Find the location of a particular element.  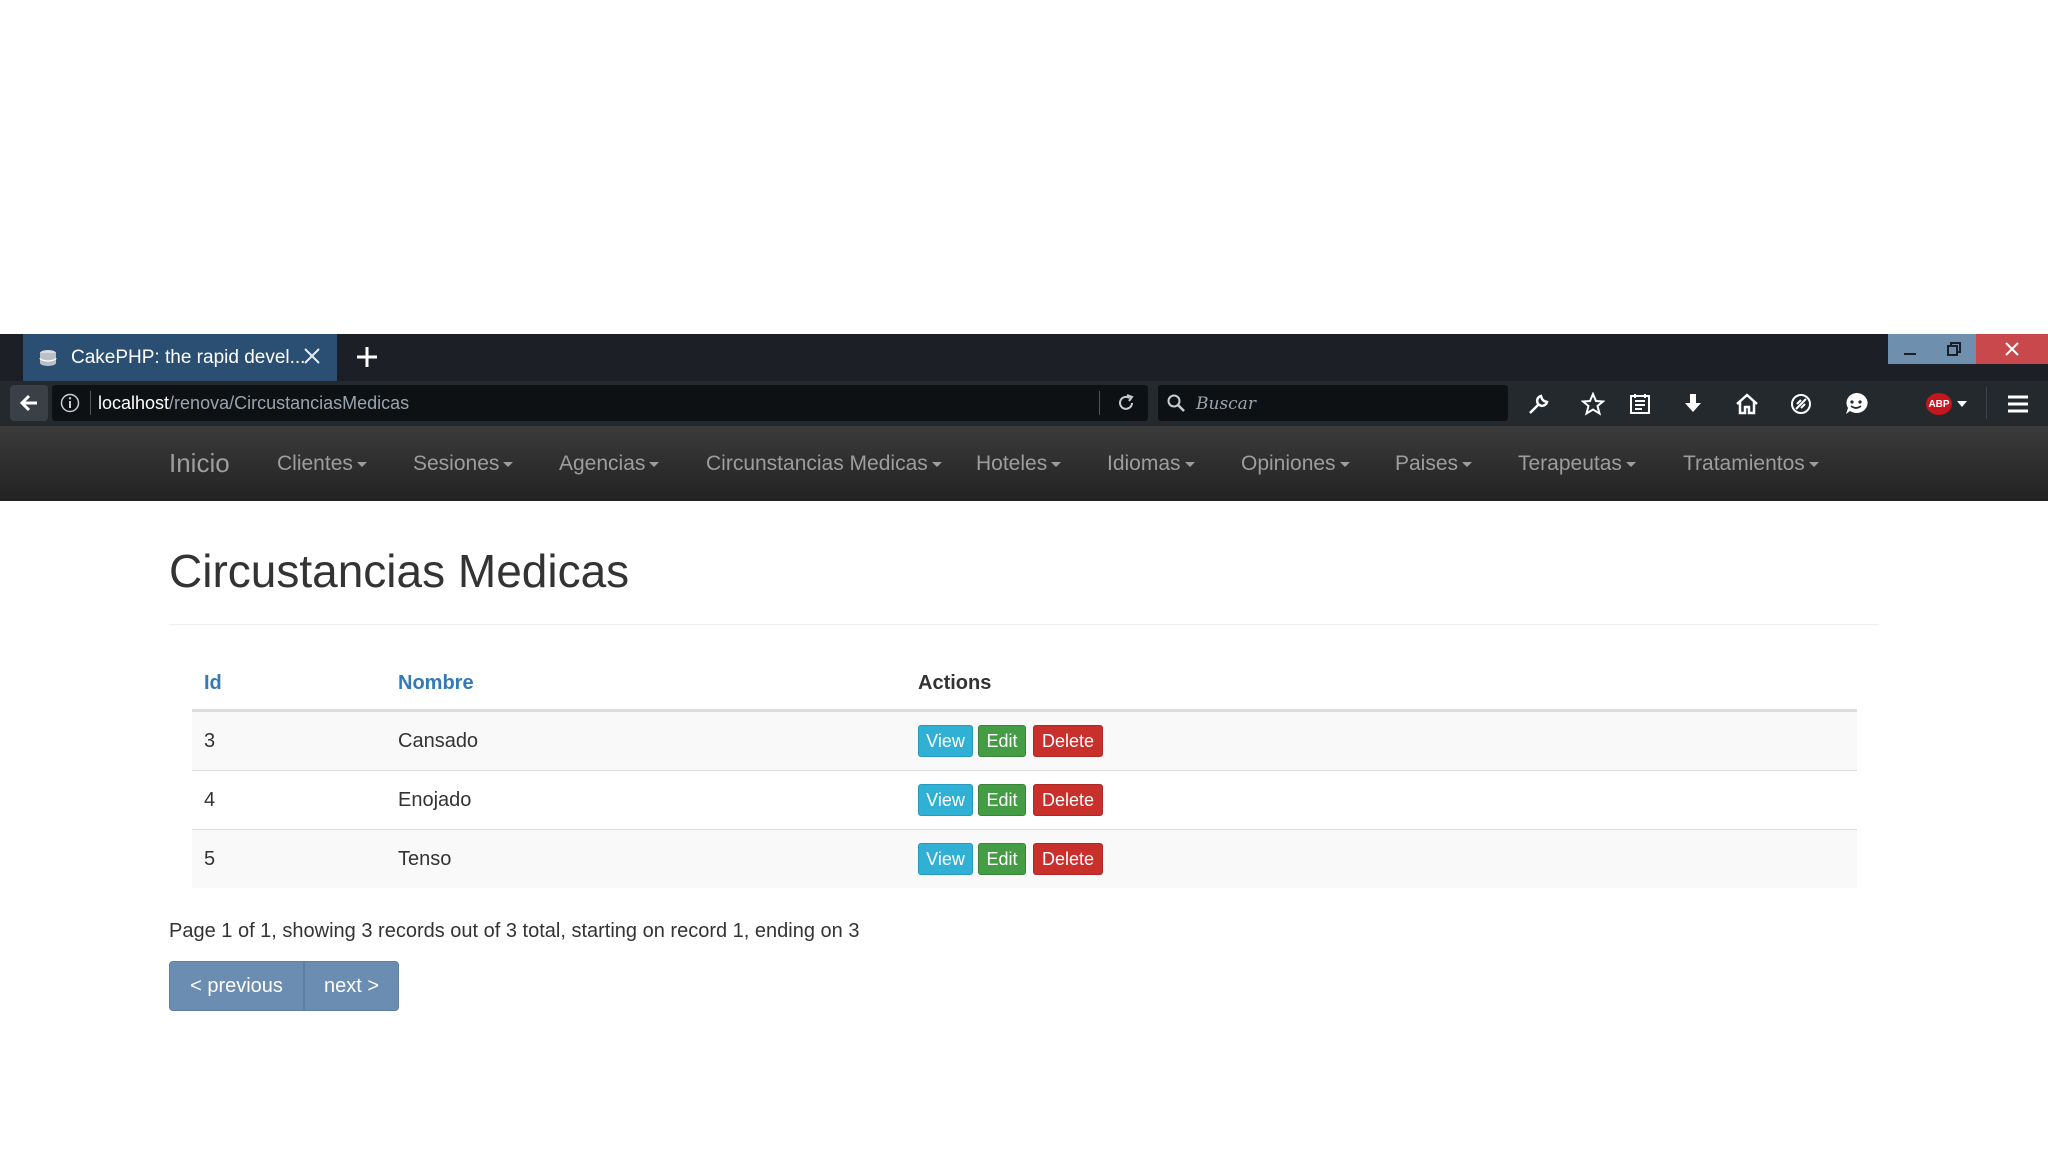

search-icon is located at coordinates (1176, 403).